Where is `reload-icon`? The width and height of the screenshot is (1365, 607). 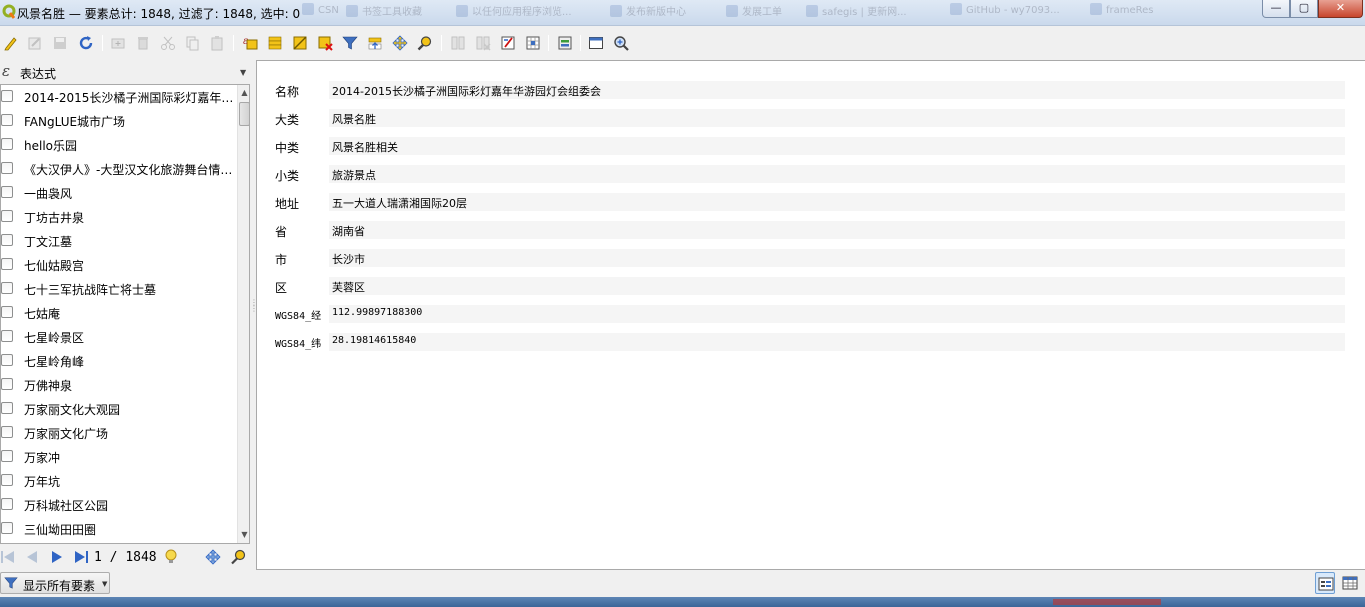 reload-icon is located at coordinates (86, 43).